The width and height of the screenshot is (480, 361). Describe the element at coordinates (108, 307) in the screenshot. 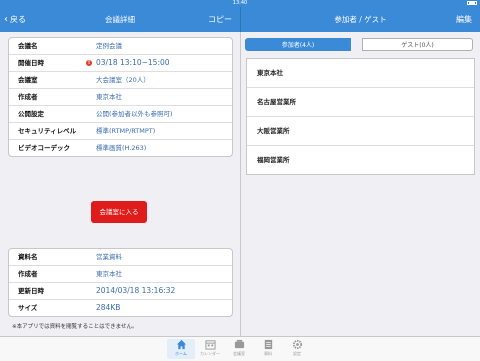

I see `doc-value: 284KB` at that location.